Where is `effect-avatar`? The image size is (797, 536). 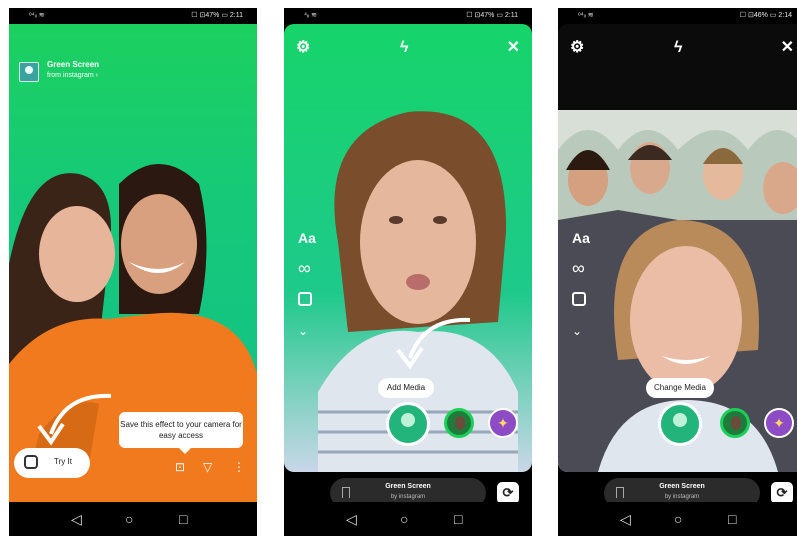
effect-avatar is located at coordinates (29, 72).